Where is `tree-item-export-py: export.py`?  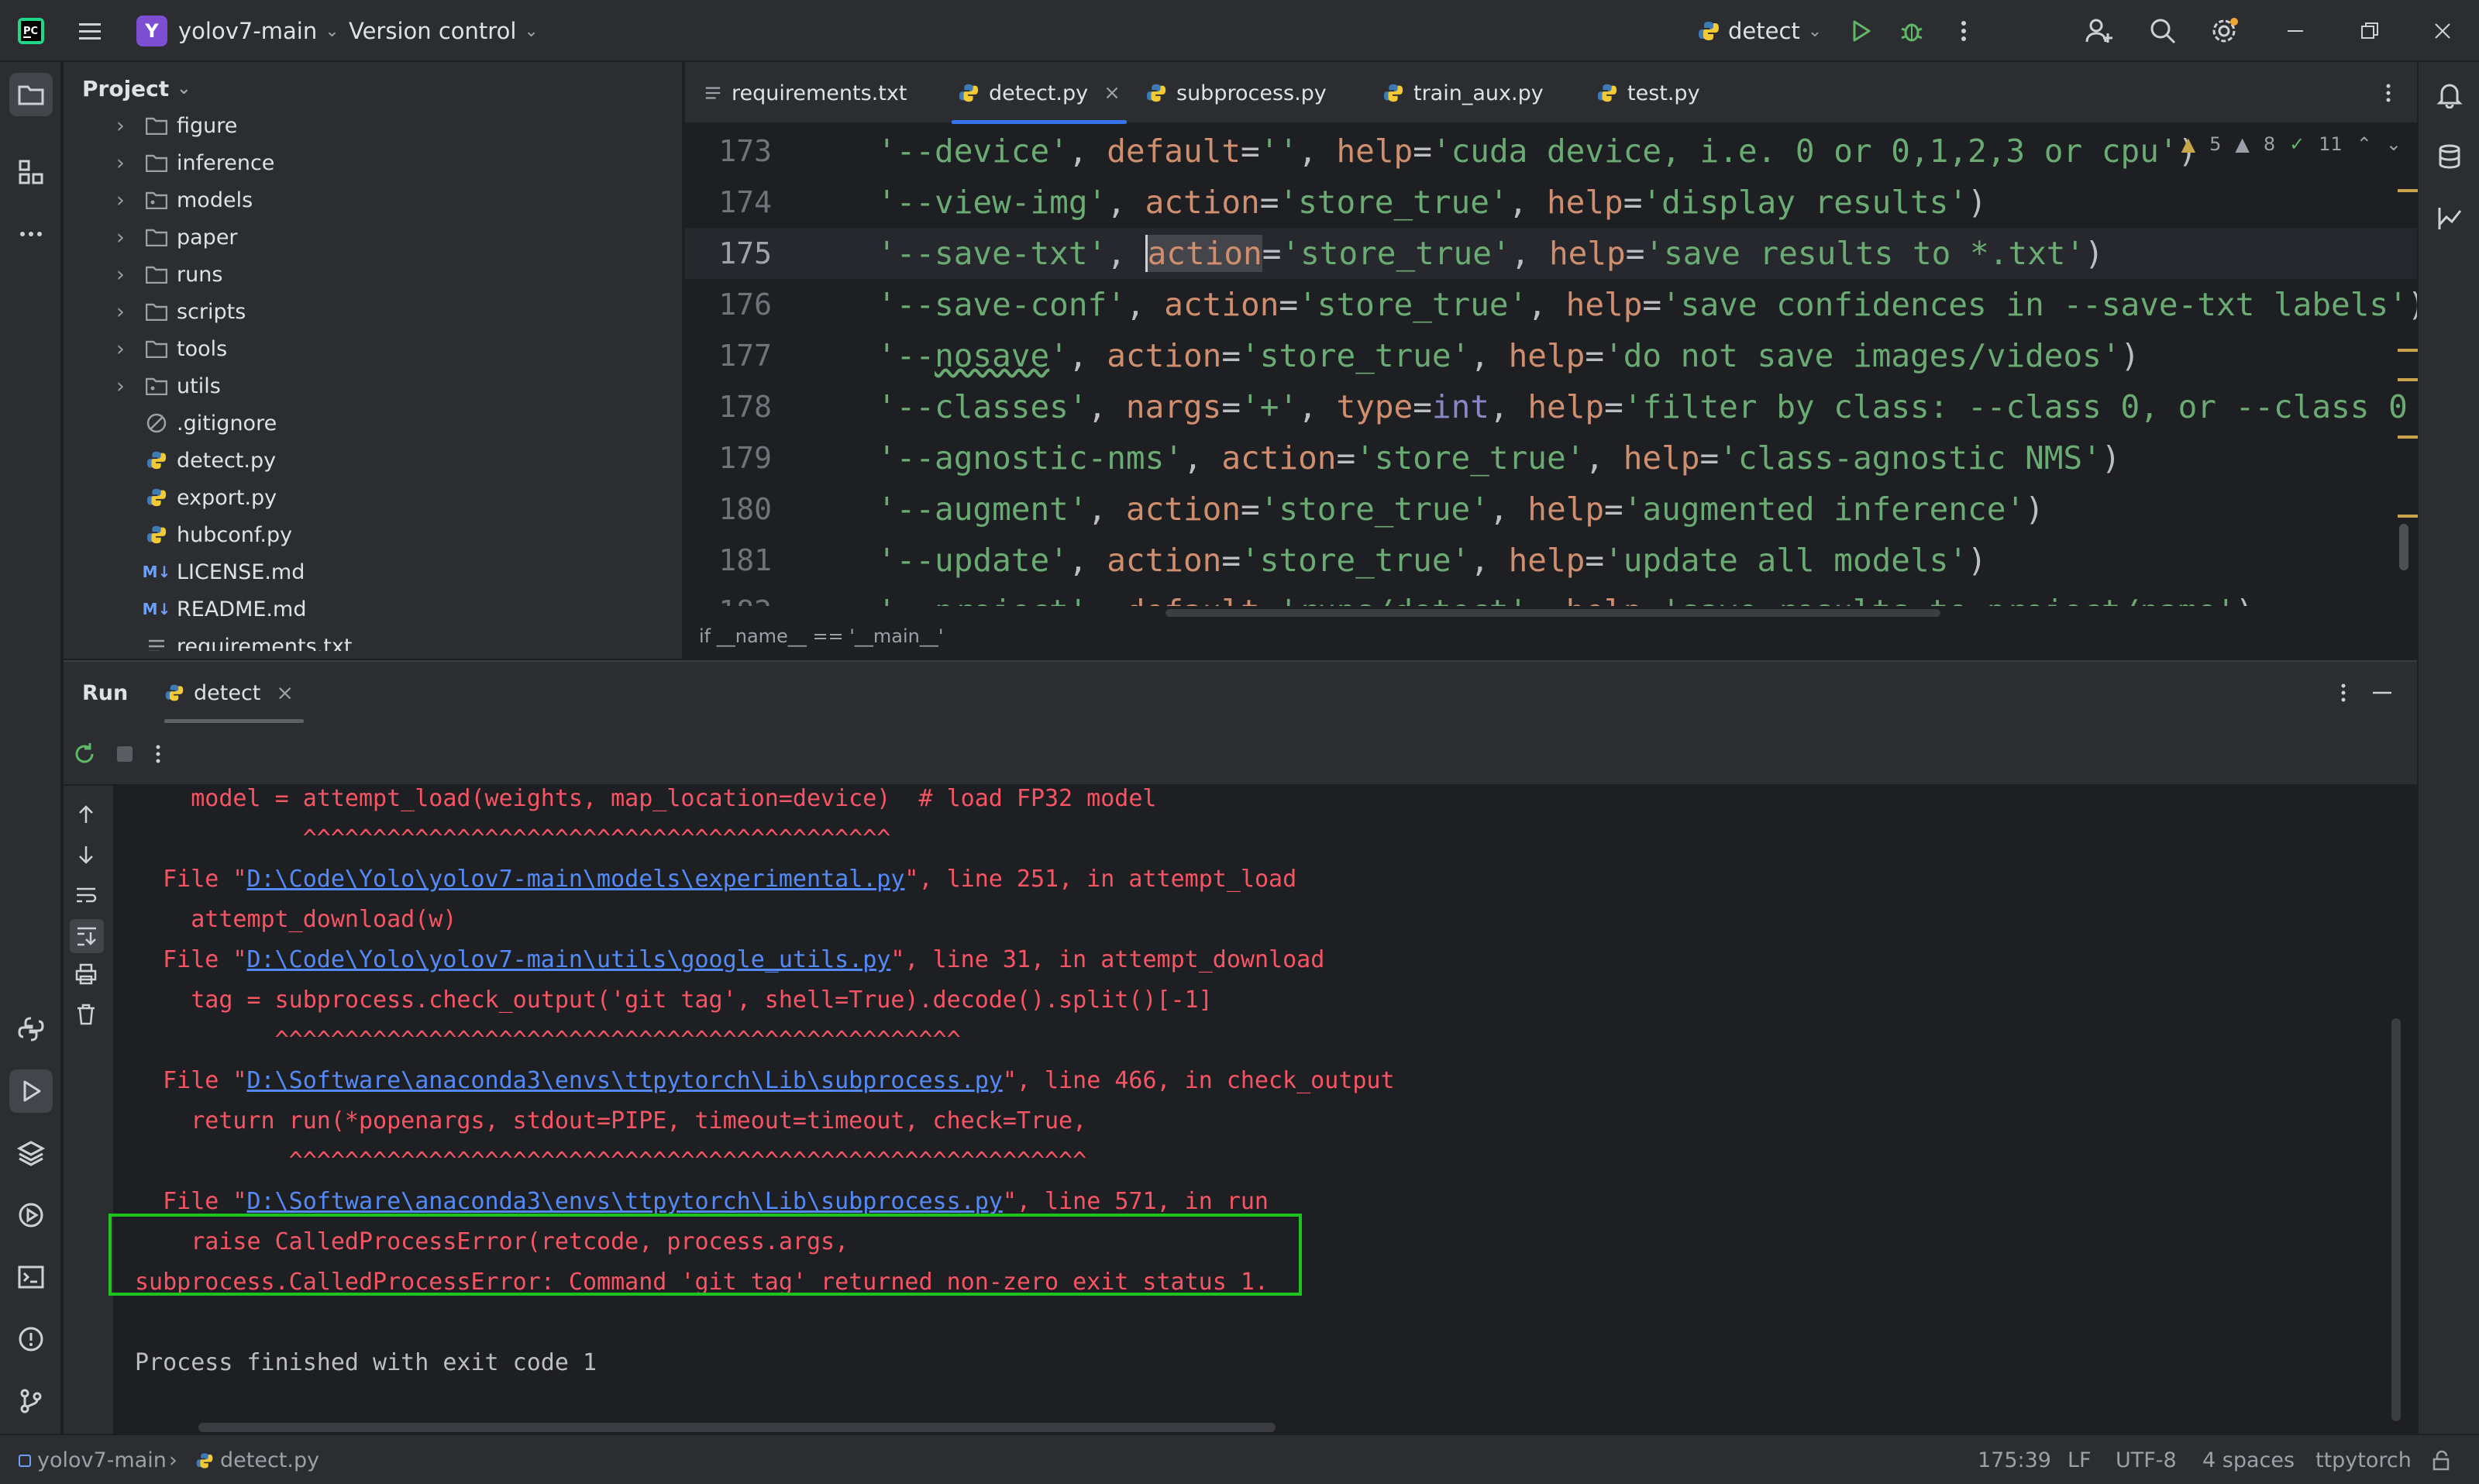 tree-item-export-py: export.py is located at coordinates (370, 497).